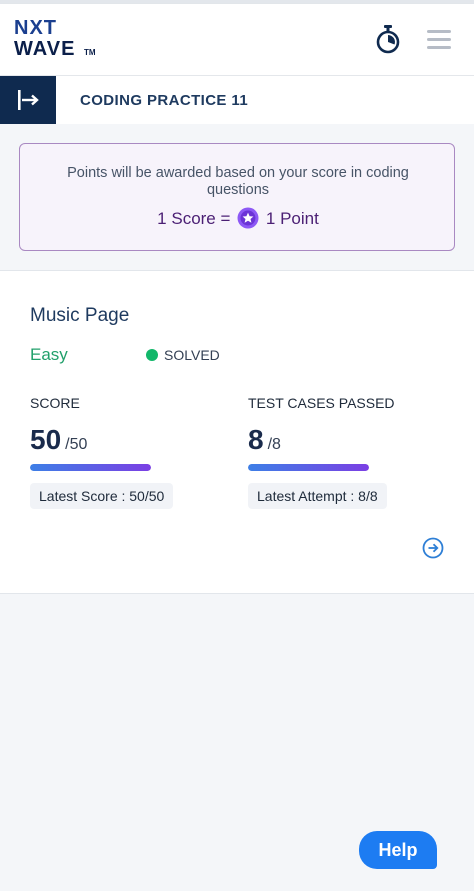 The height and width of the screenshot is (891, 474). I want to click on hamburger-menu-button, so click(439, 39).